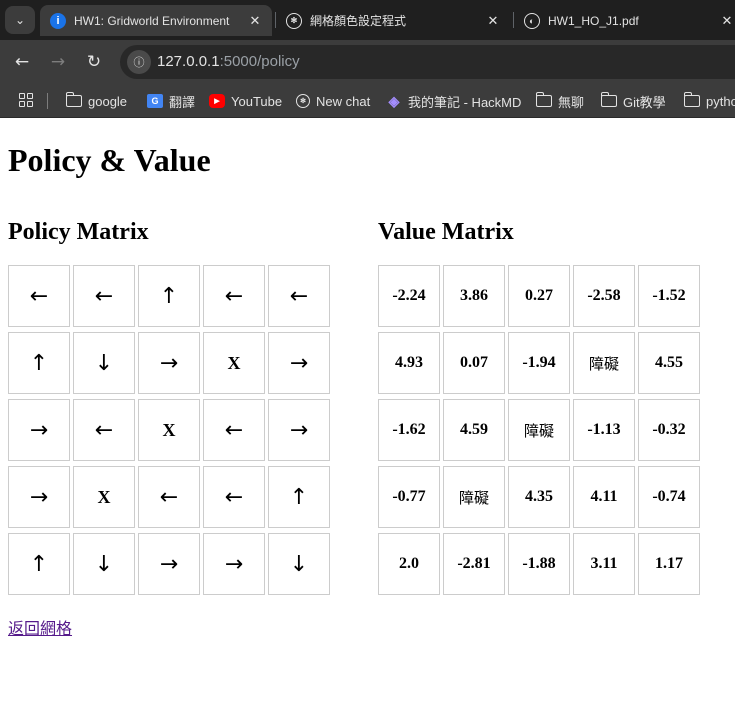 Image resolution: width=735 pixels, height=702 pixels. I want to click on bookmark-python: pytho, so click(709, 101).